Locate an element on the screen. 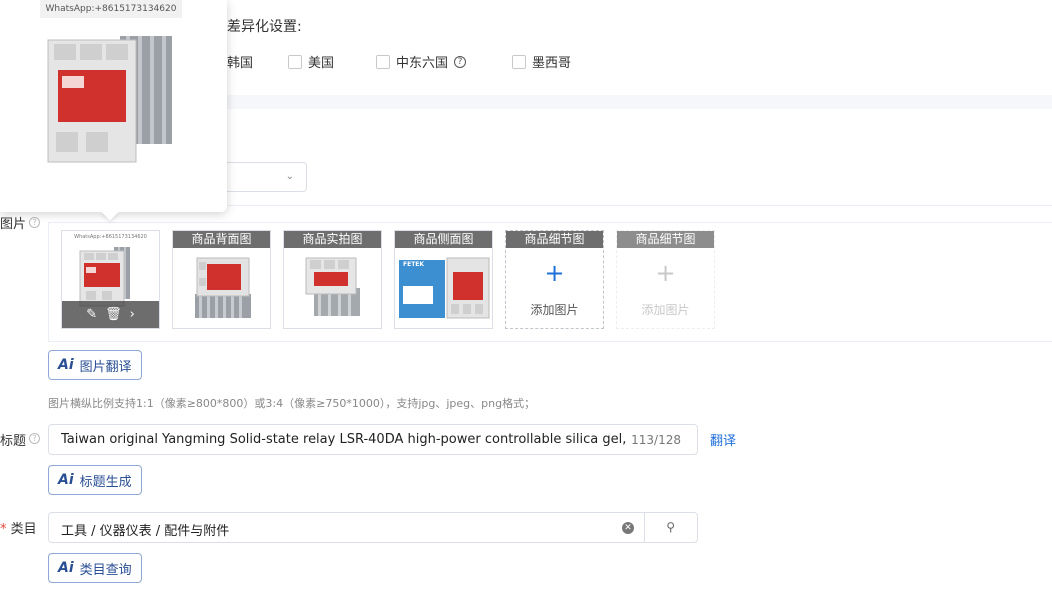 Image resolution: width=1052 pixels, height=598 pixels. category-input: 工具 / 仪器仪表 / 配件与附件 ✕ ⚲ is located at coordinates (373, 527).